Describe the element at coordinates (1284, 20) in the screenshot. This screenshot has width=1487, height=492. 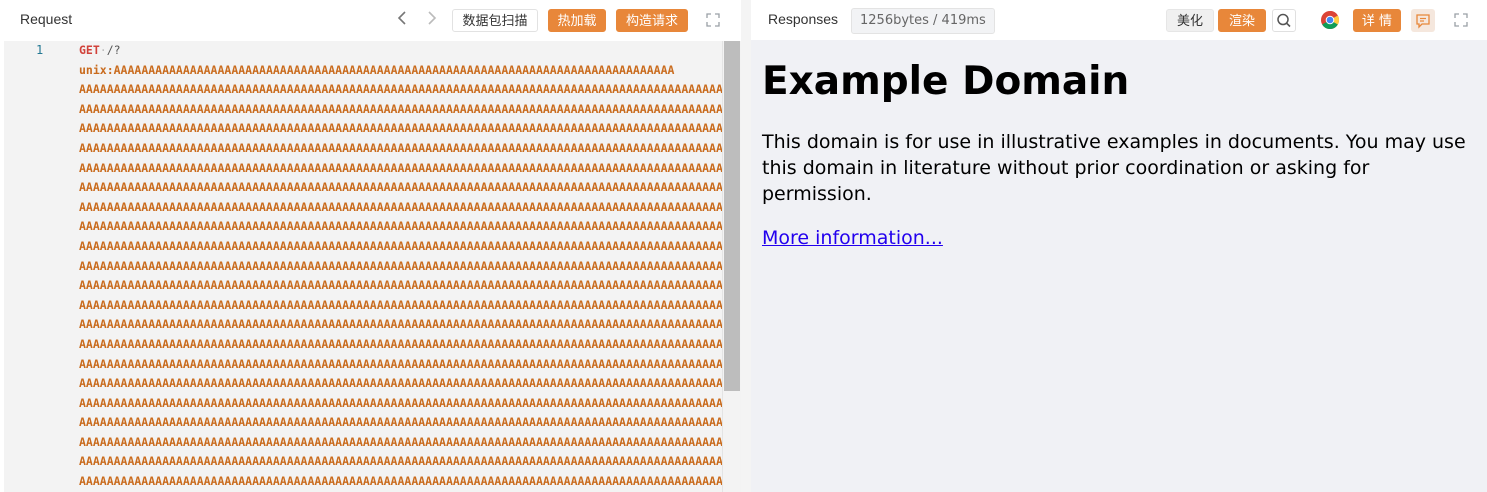
I see `search-icon` at that location.